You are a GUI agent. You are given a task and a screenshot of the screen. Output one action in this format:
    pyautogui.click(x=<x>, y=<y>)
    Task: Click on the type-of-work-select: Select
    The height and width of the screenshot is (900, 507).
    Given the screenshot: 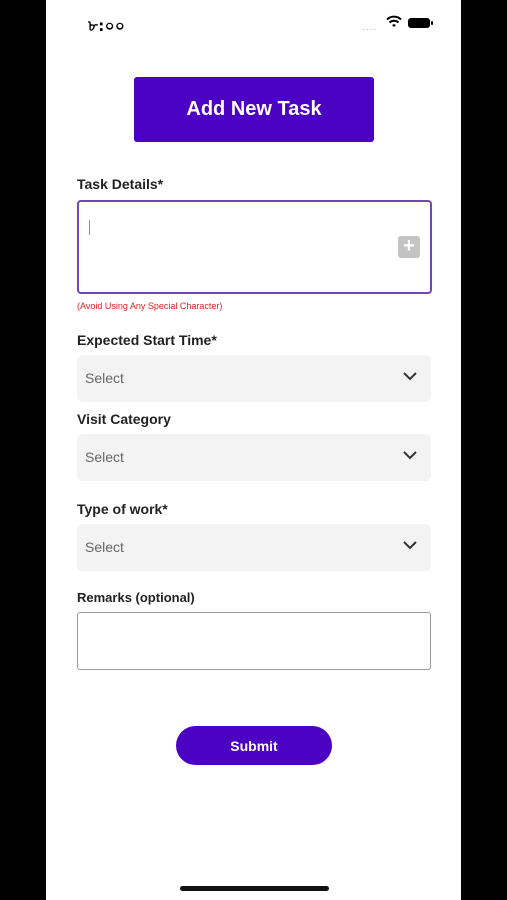 What is the action you would take?
    pyautogui.click(x=254, y=547)
    